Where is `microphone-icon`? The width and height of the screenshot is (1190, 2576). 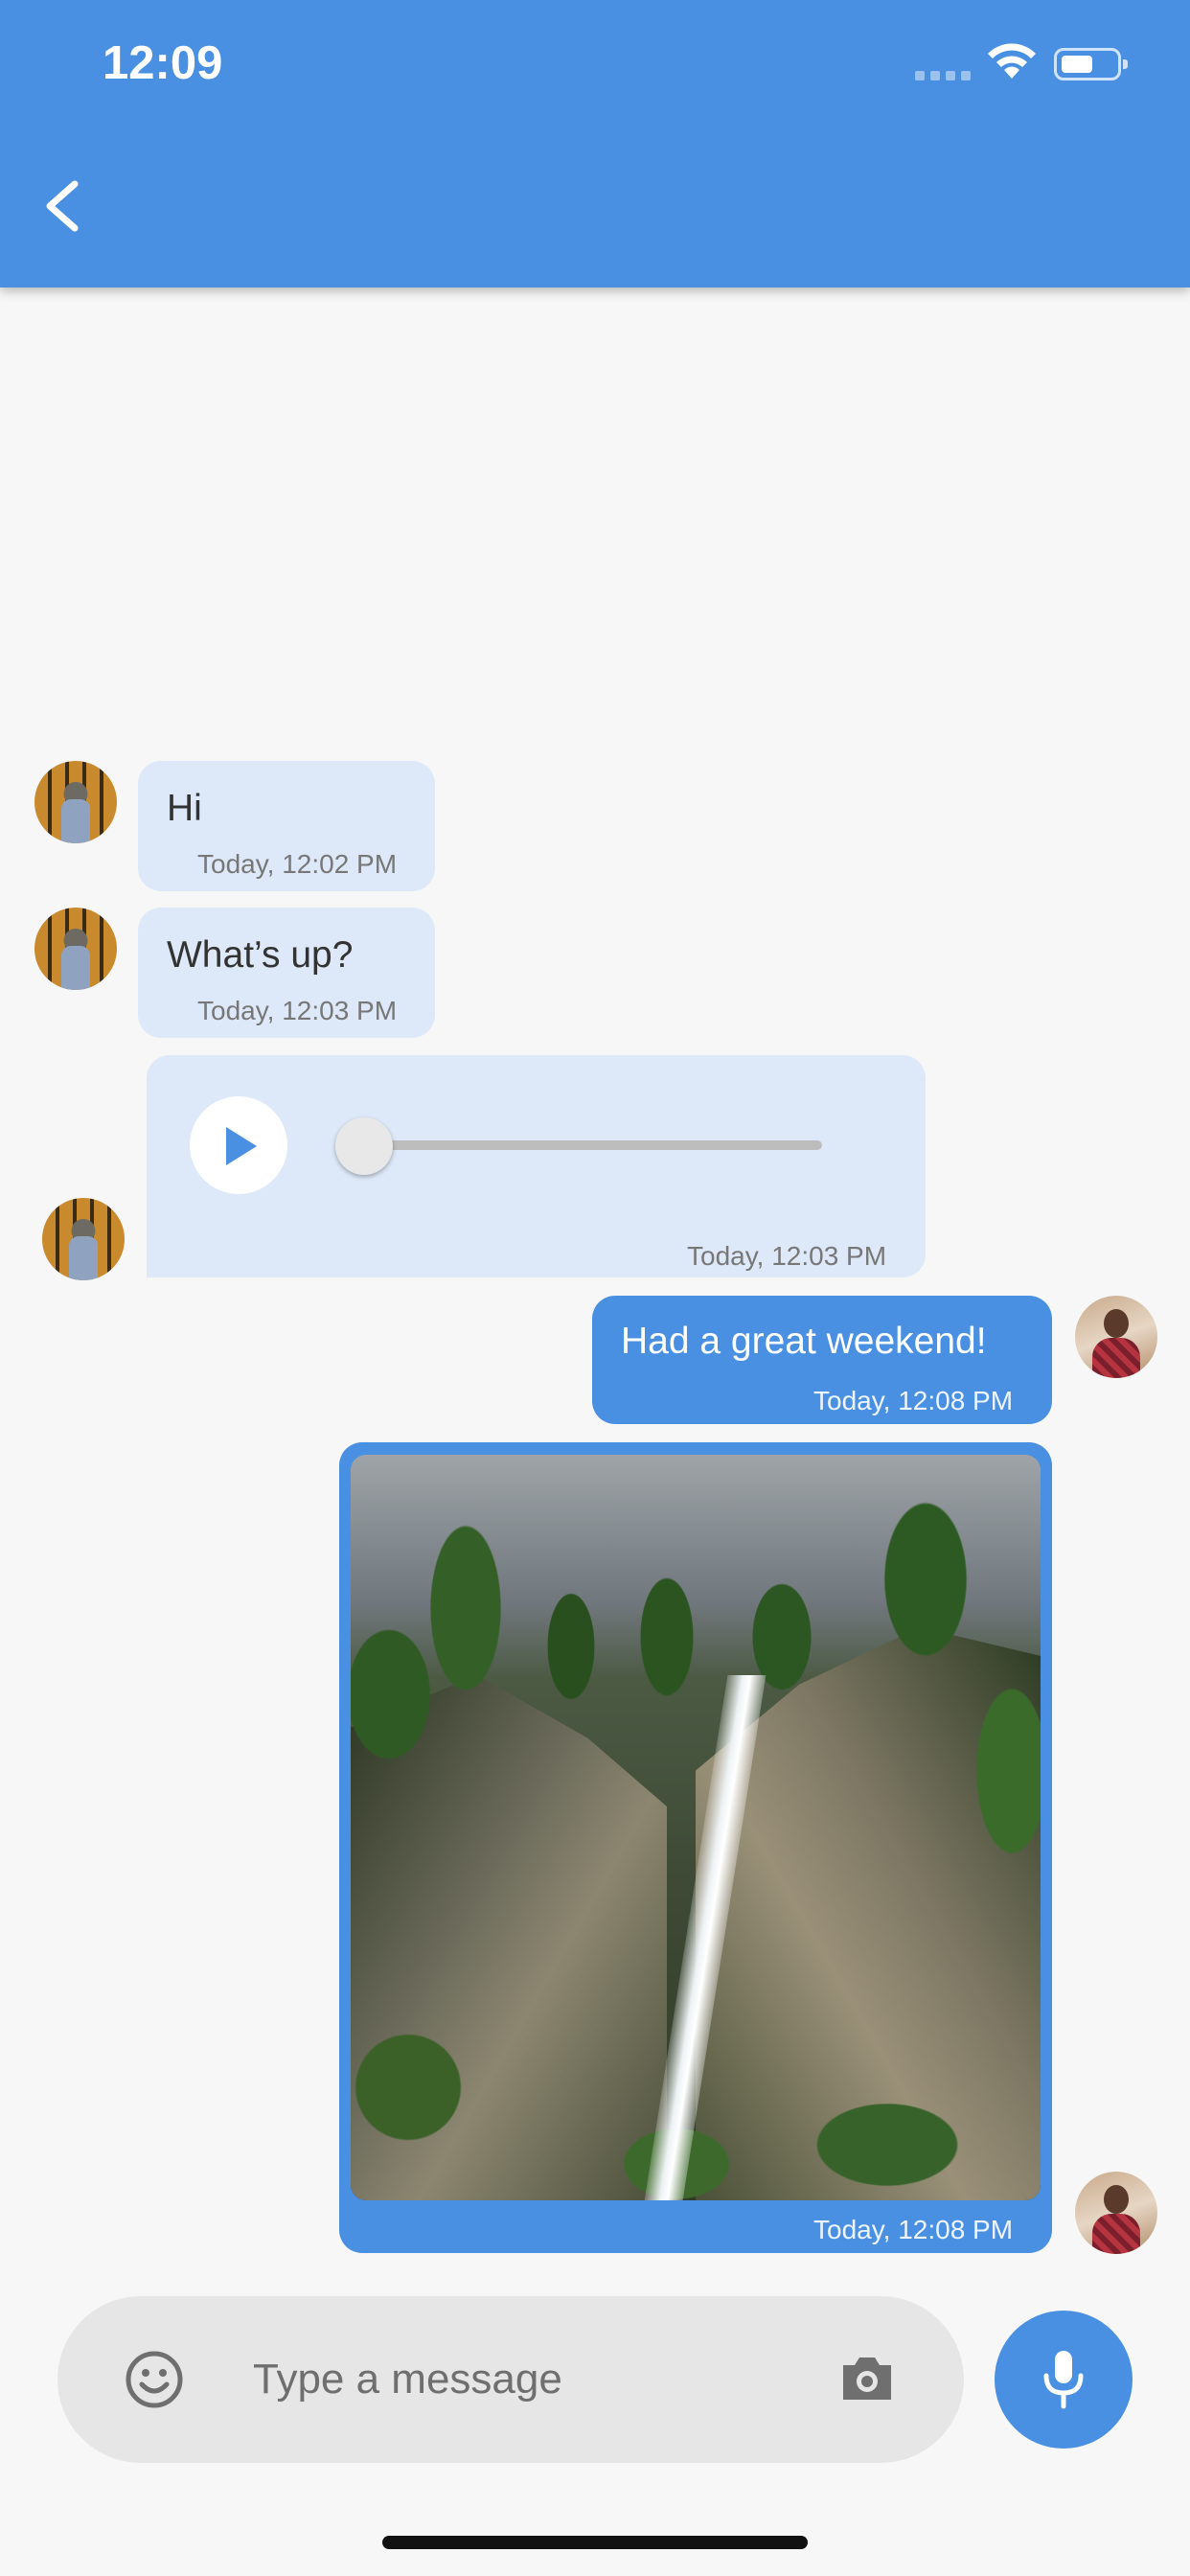 microphone-icon is located at coordinates (1064, 2380).